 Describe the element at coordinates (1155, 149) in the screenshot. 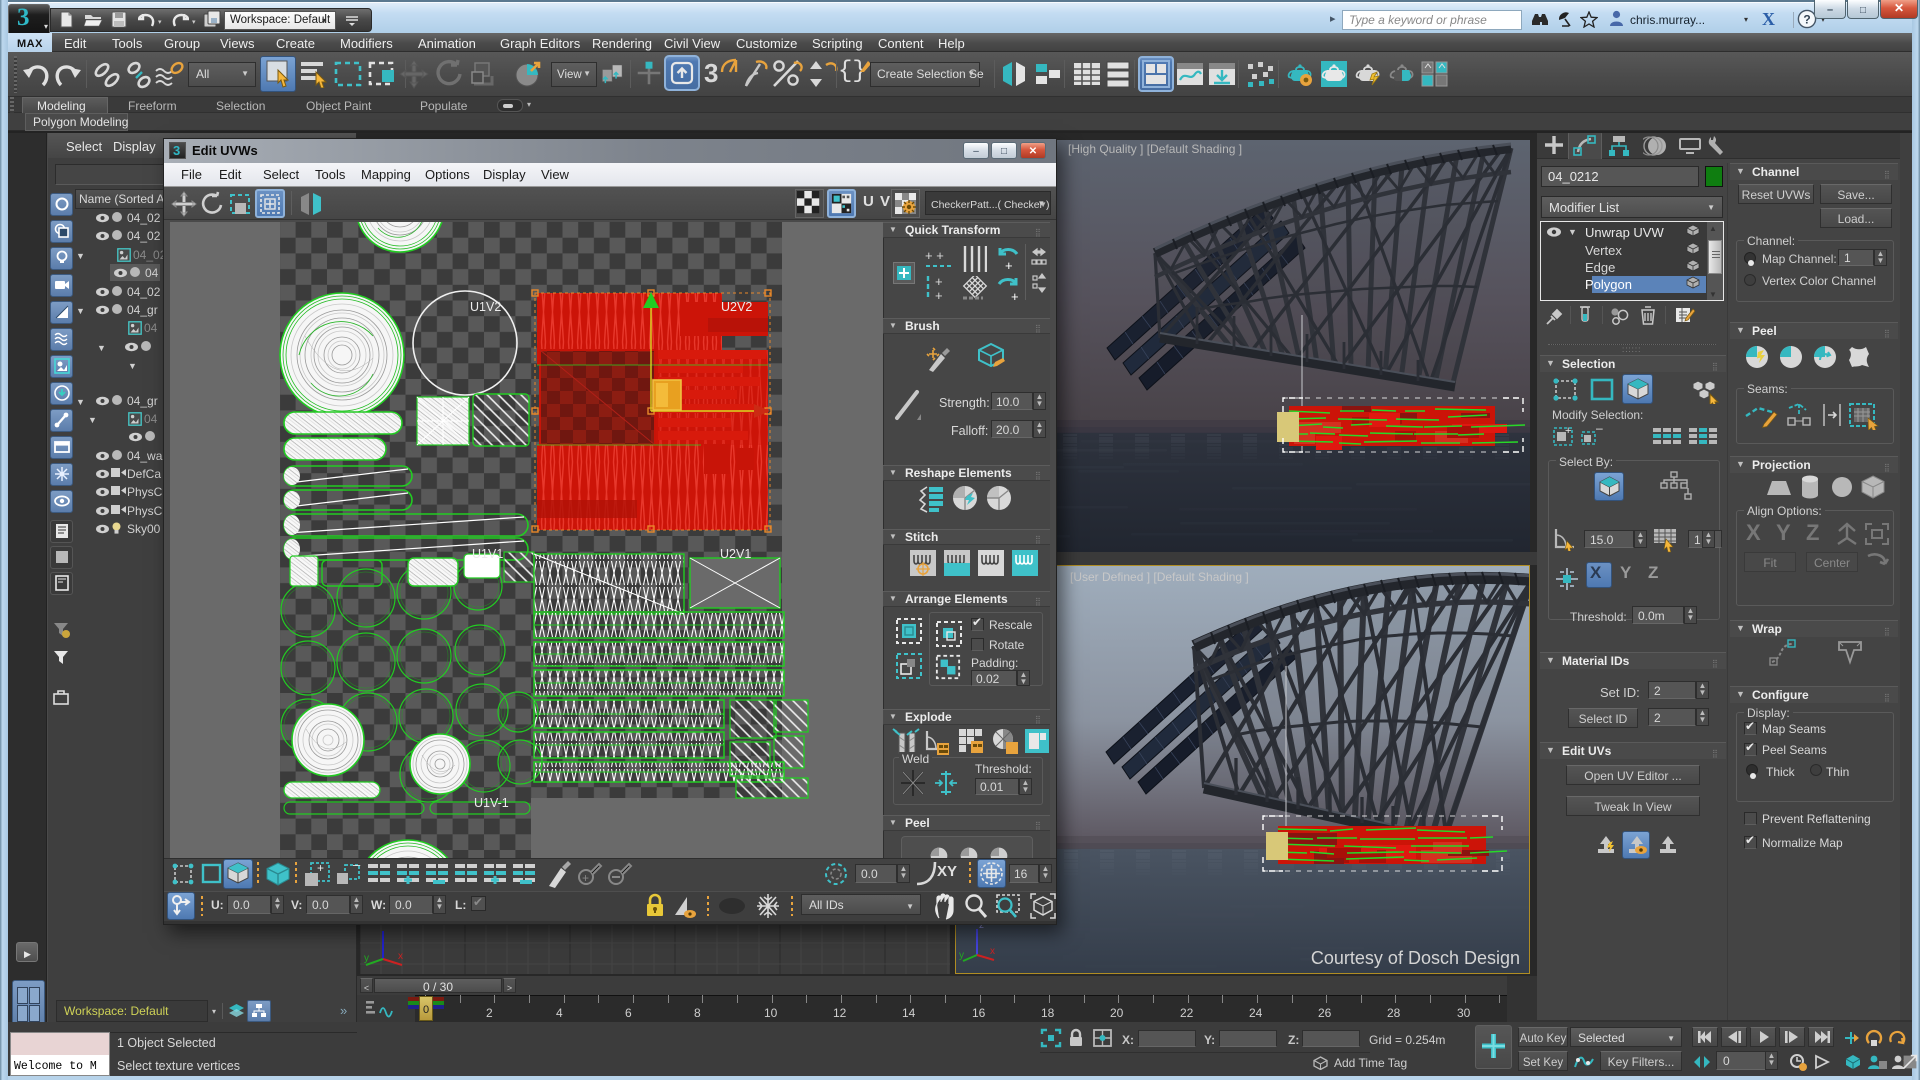

I see `svg-text:[High Quality ] [Default Shadi: [High Quality ] [Default Shading ]` at that location.